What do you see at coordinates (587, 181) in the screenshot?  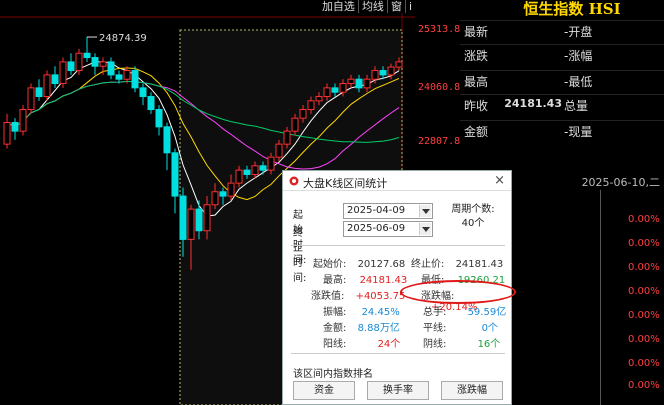 I see `cursor-date: 2025-06-10,二` at bounding box center [587, 181].